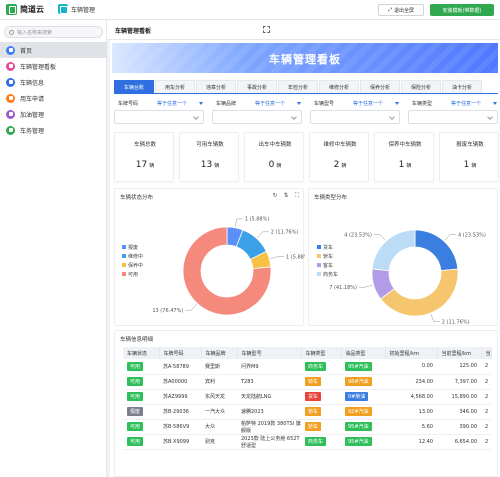  What do you see at coordinates (35, 32) in the screenshot?
I see `search-placeholder: 输入名称来搜索` at bounding box center [35, 32].